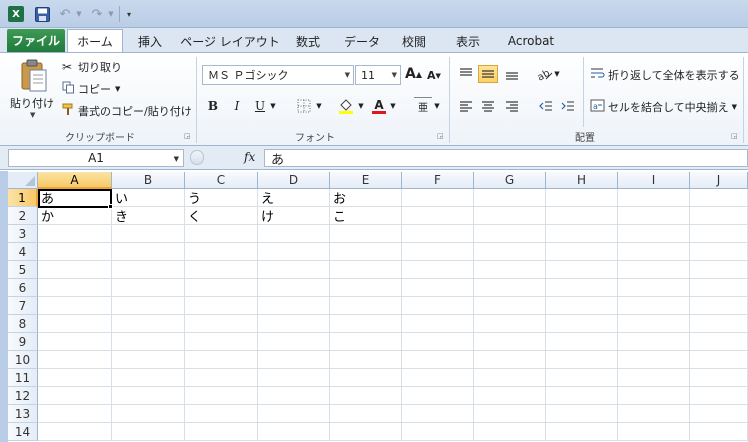 Image resolution: width=748 pixels, height=442 pixels. Describe the element at coordinates (294, 288) in the screenshot. I see `cell-d6` at that location.